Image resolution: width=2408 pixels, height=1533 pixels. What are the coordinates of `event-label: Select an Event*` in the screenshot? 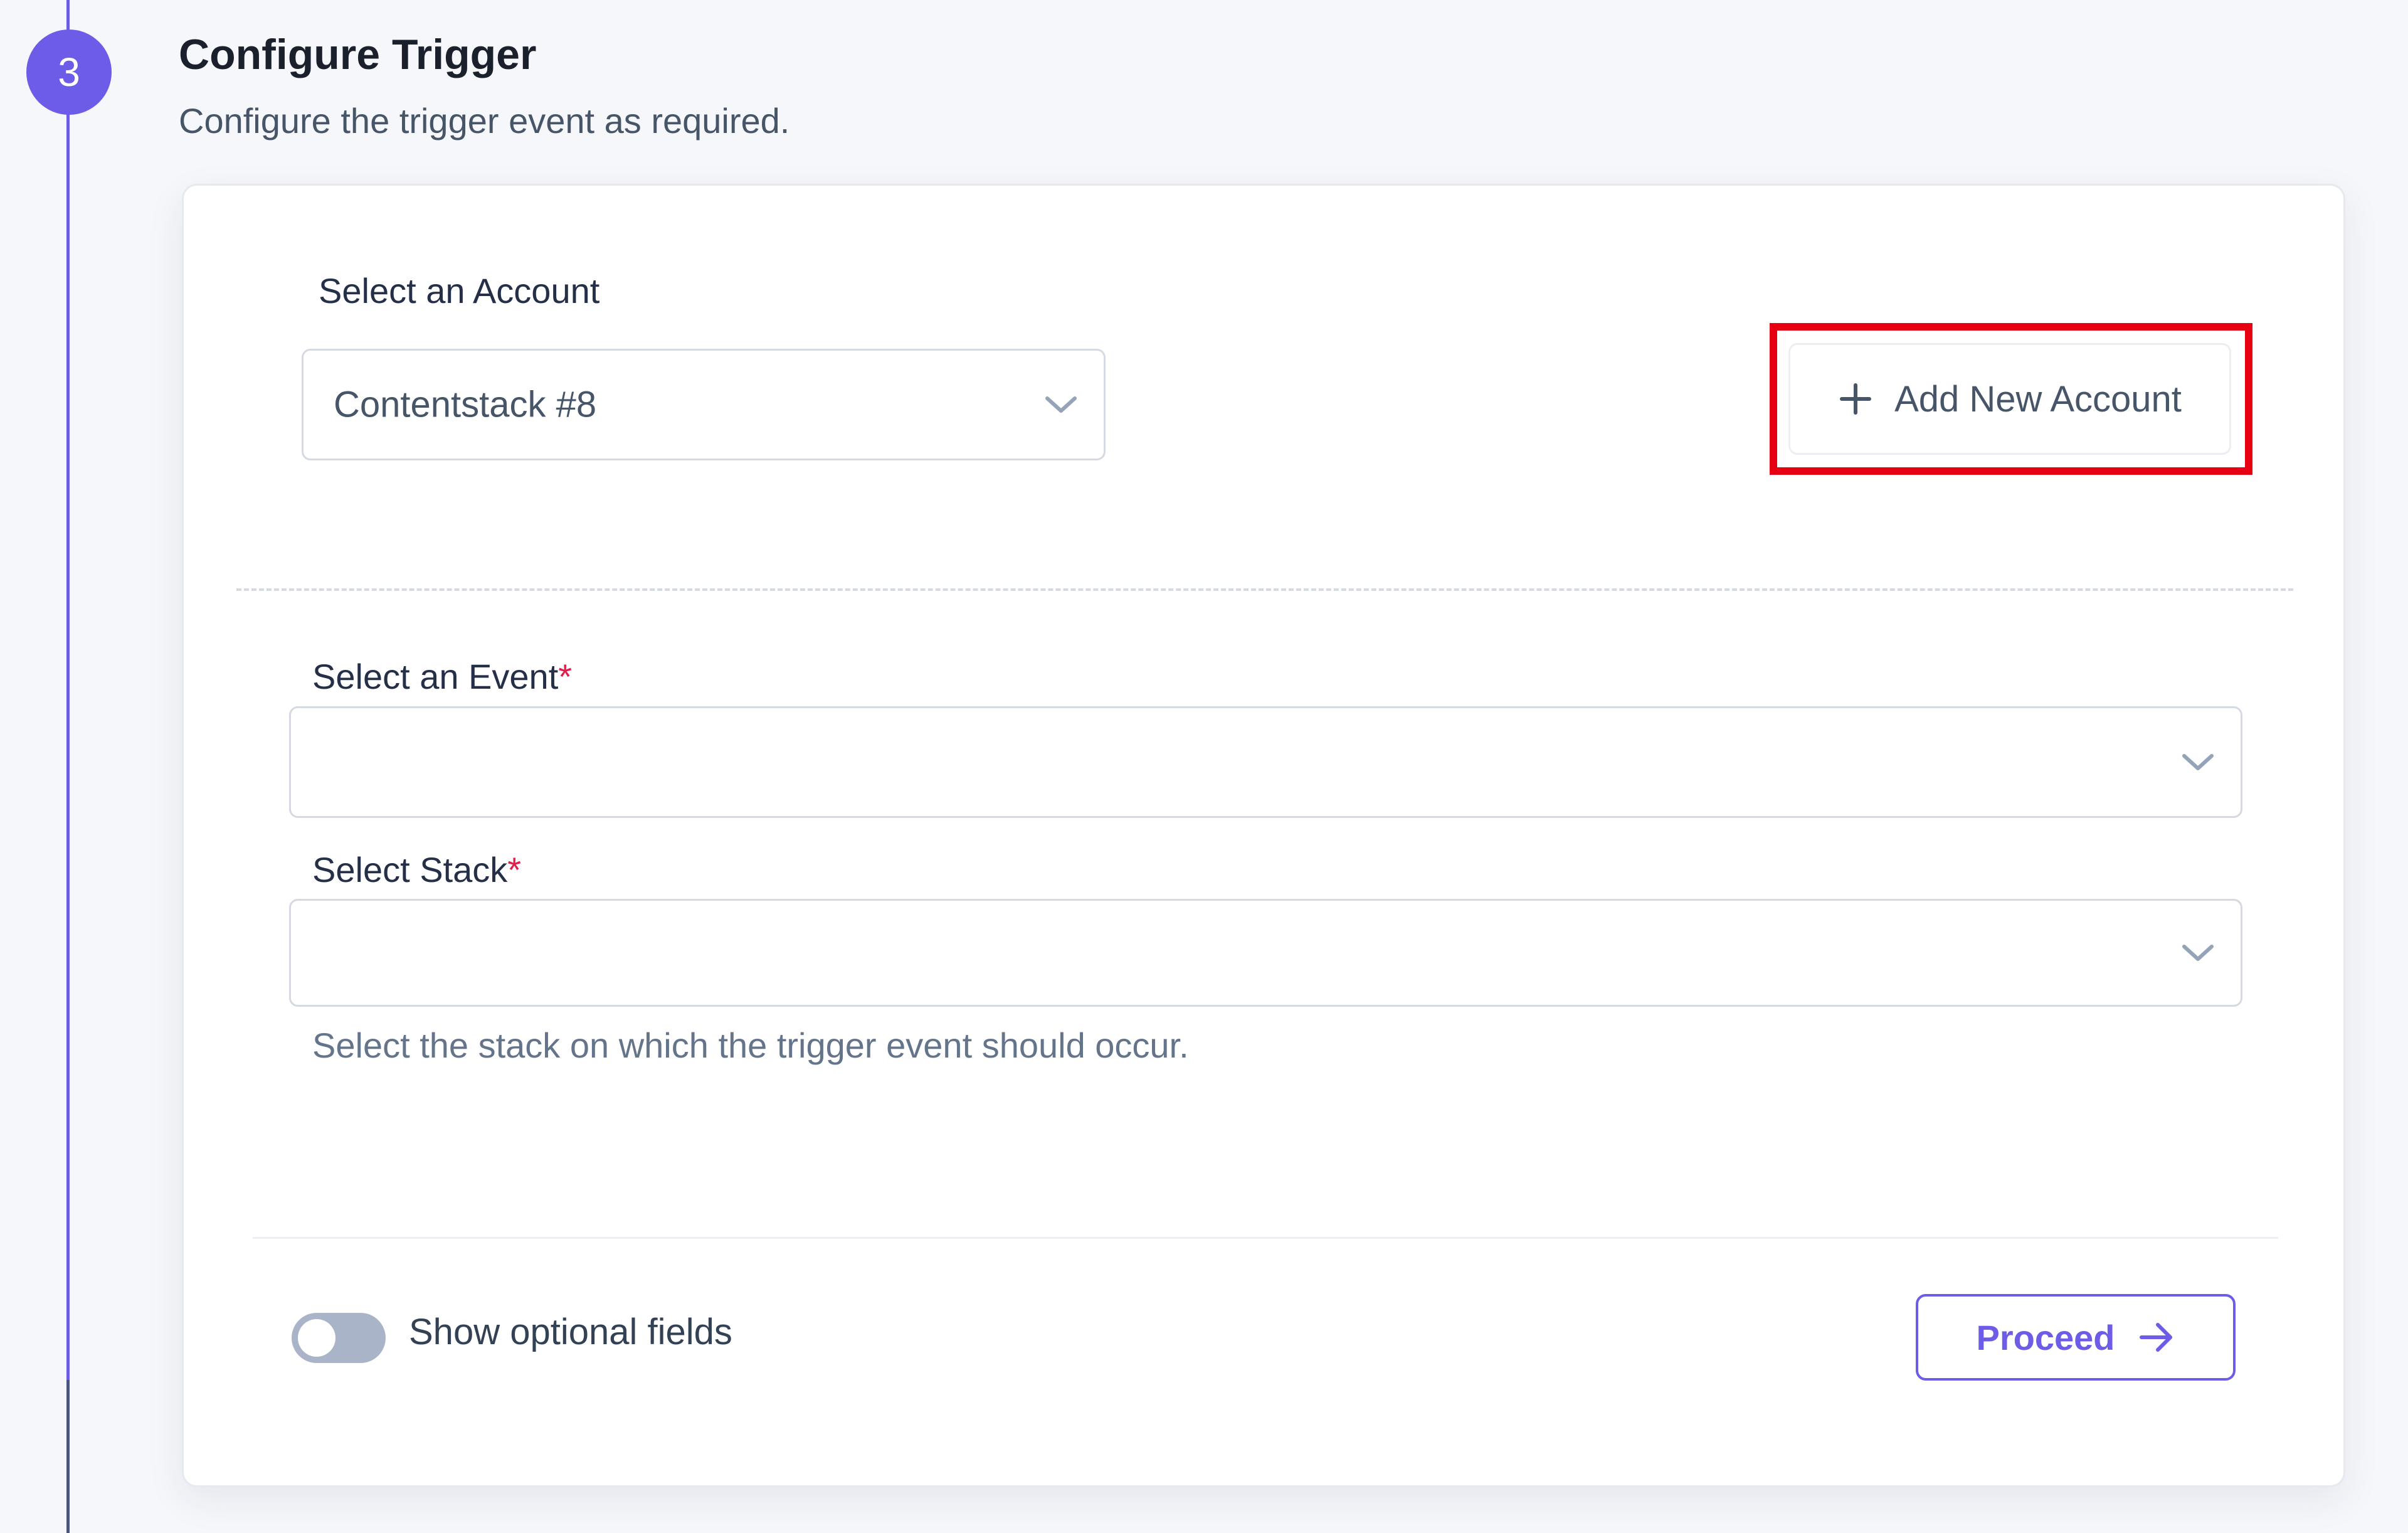 It's located at (442, 676).